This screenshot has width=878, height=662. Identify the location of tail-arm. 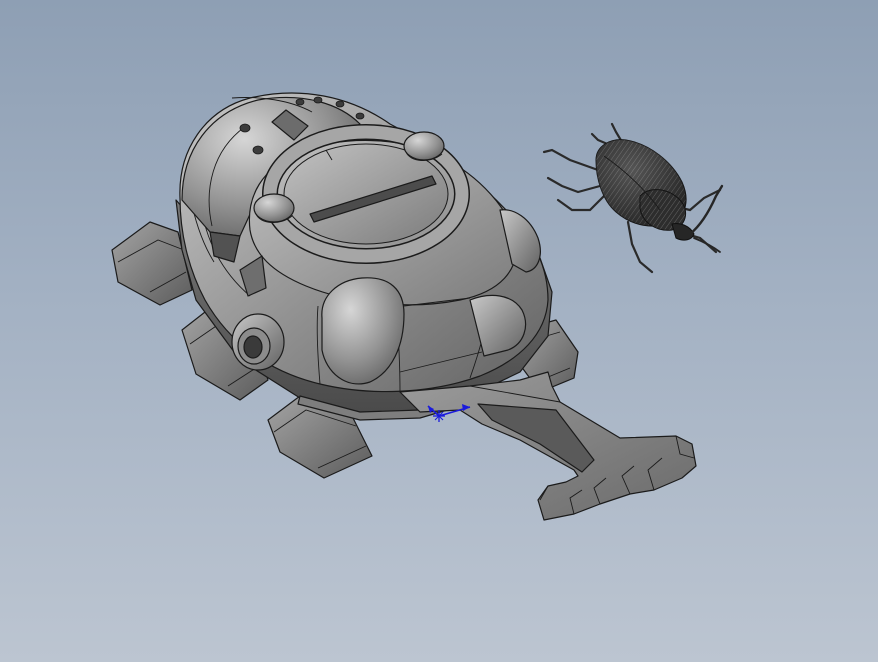
(548, 446).